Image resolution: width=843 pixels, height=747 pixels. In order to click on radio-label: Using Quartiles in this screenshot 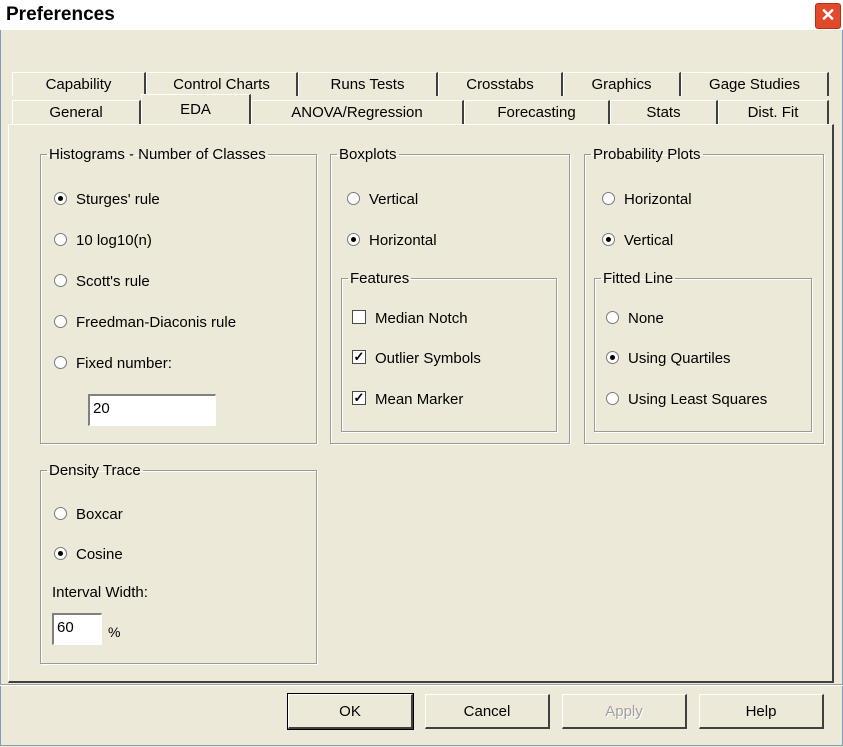, I will do `click(679, 358)`.